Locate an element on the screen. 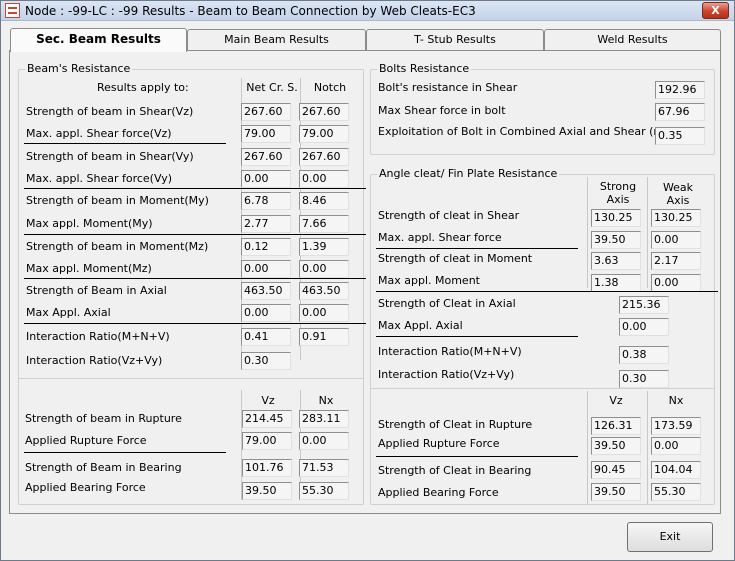  row-label: Max. appl. Shear force(Vy) is located at coordinates (99, 178).